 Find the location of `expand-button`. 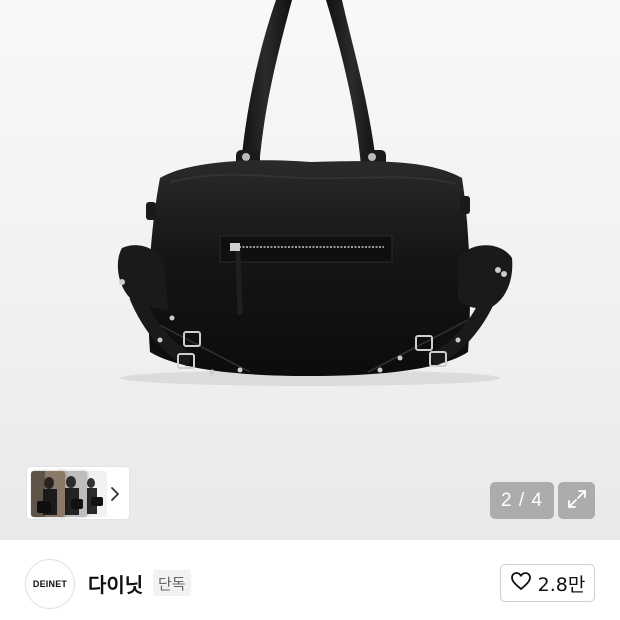

expand-button is located at coordinates (576, 500).